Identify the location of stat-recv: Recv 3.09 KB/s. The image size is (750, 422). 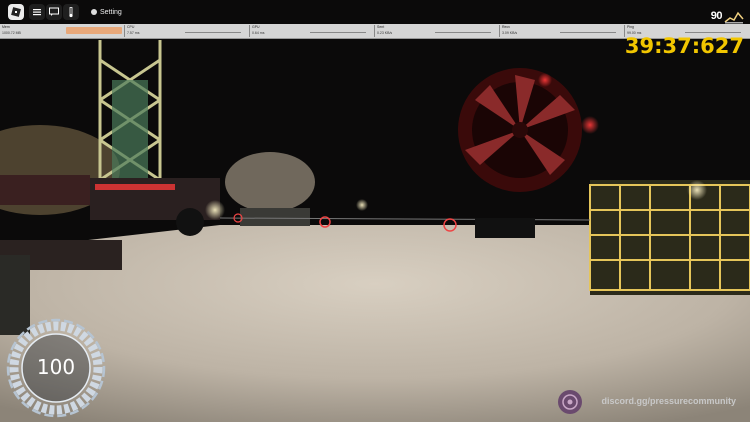
(562, 31).